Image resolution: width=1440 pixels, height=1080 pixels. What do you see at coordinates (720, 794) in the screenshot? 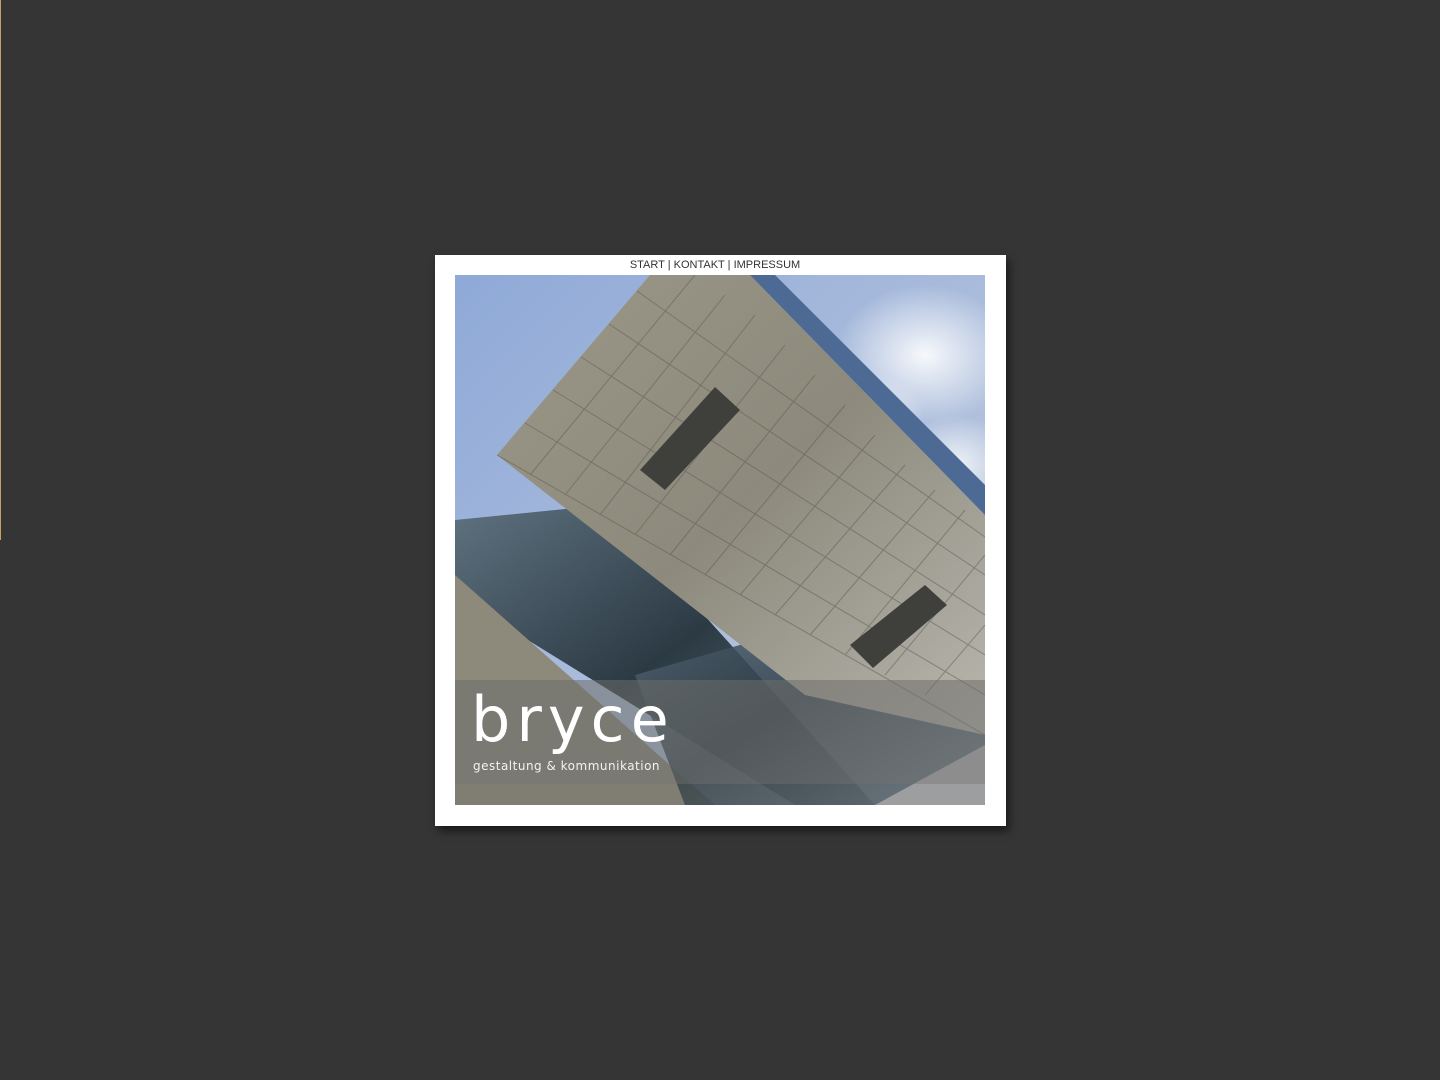
I see `logo-band-lower` at bounding box center [720, 794].